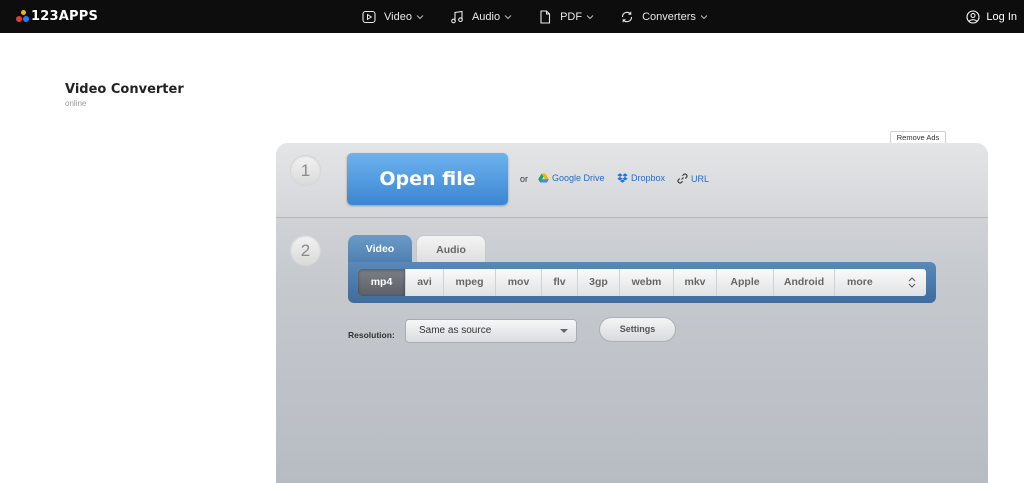 Image resolution: width=1024 pixels, height=483 pixels. I want to click on music-note-icon, so click(457, 16).